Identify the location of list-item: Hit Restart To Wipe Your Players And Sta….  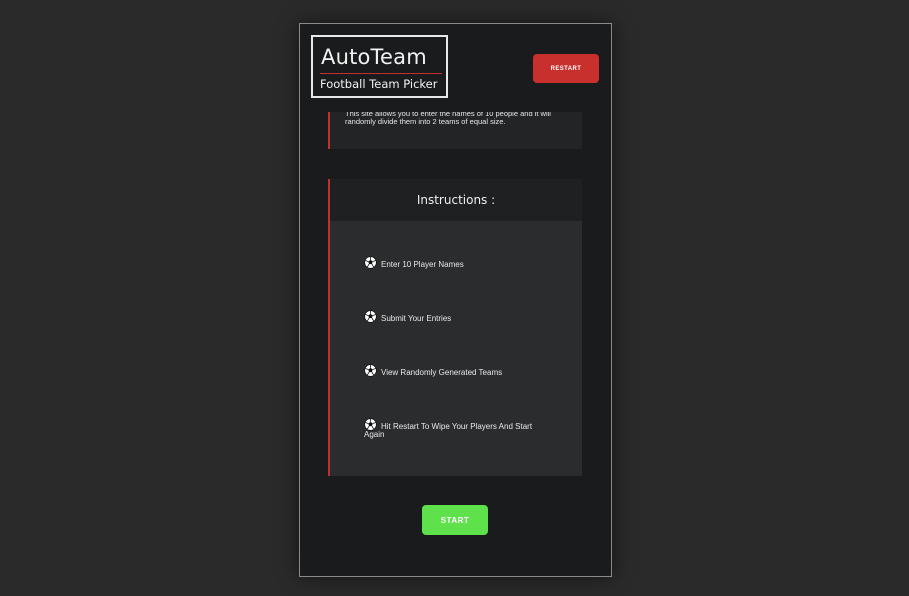
(459, 428).